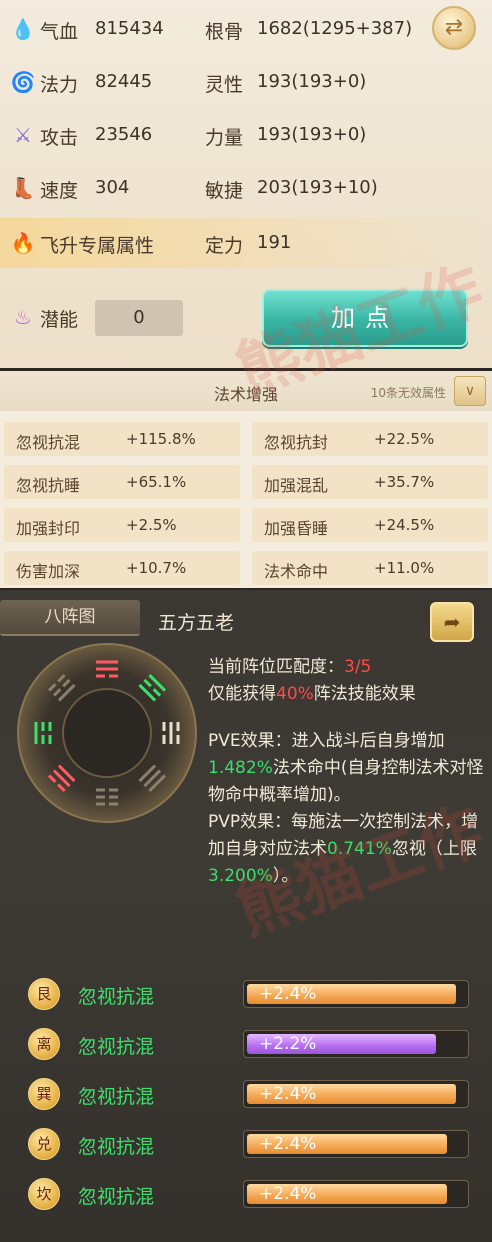 This screenshot has height=1242, width=492. Describe the element at coordinates (370, 482) in the screenshot. I see `spell-cell: 加强混乱 +35.7%` at that location.